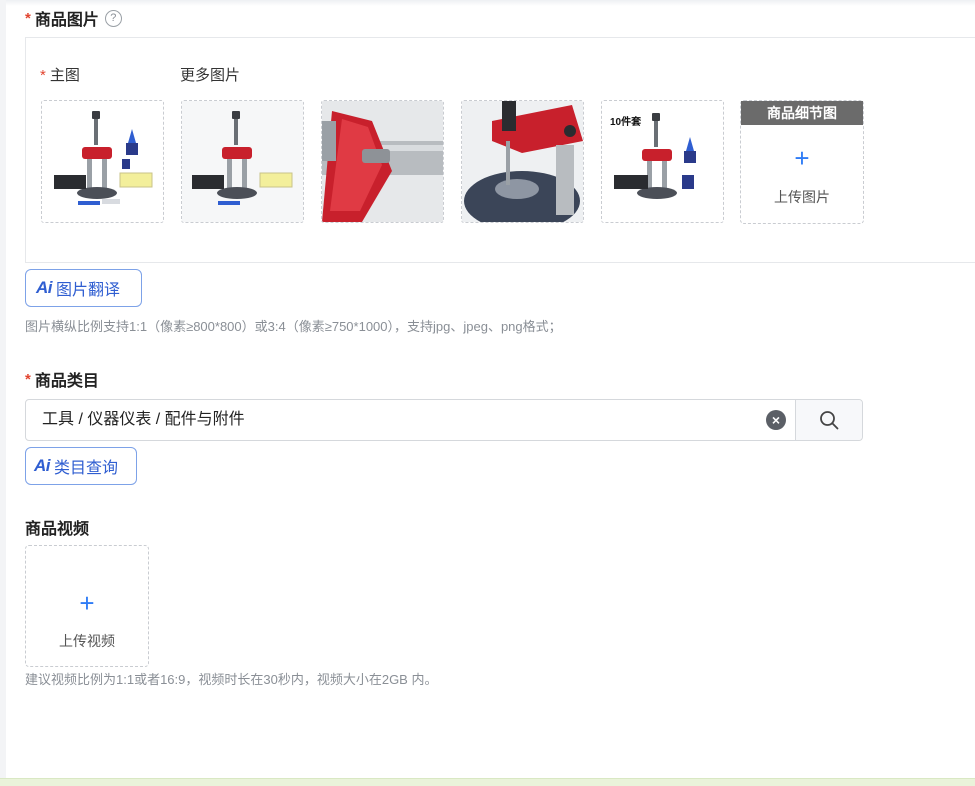  I want to click on upload-image-text: 上传图片, so click(802, 197).